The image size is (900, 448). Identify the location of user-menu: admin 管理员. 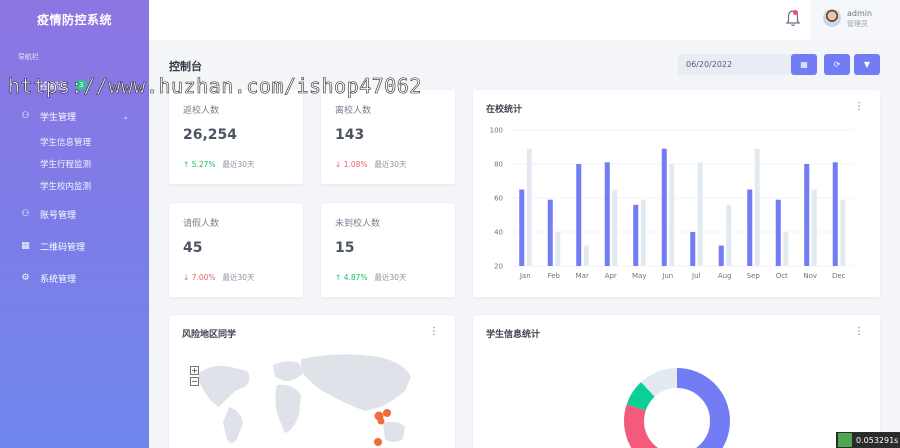
(855, 20).